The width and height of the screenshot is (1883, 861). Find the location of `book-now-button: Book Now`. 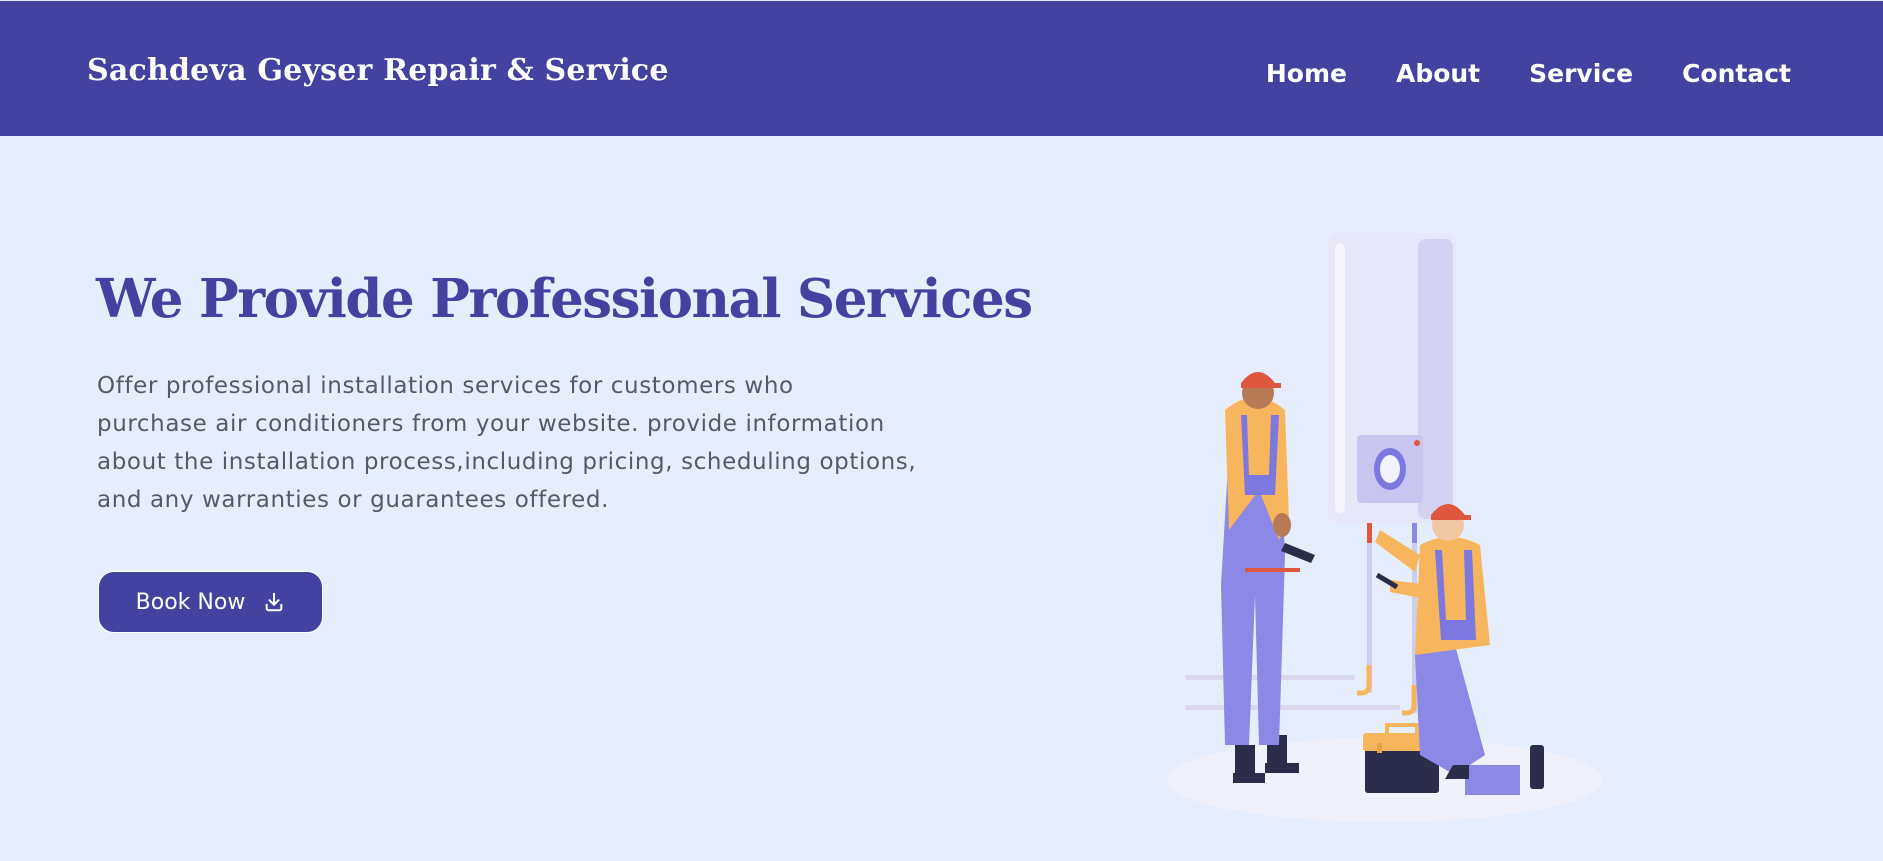

book-now-button: Book Now is located at coordinates (210, 602).